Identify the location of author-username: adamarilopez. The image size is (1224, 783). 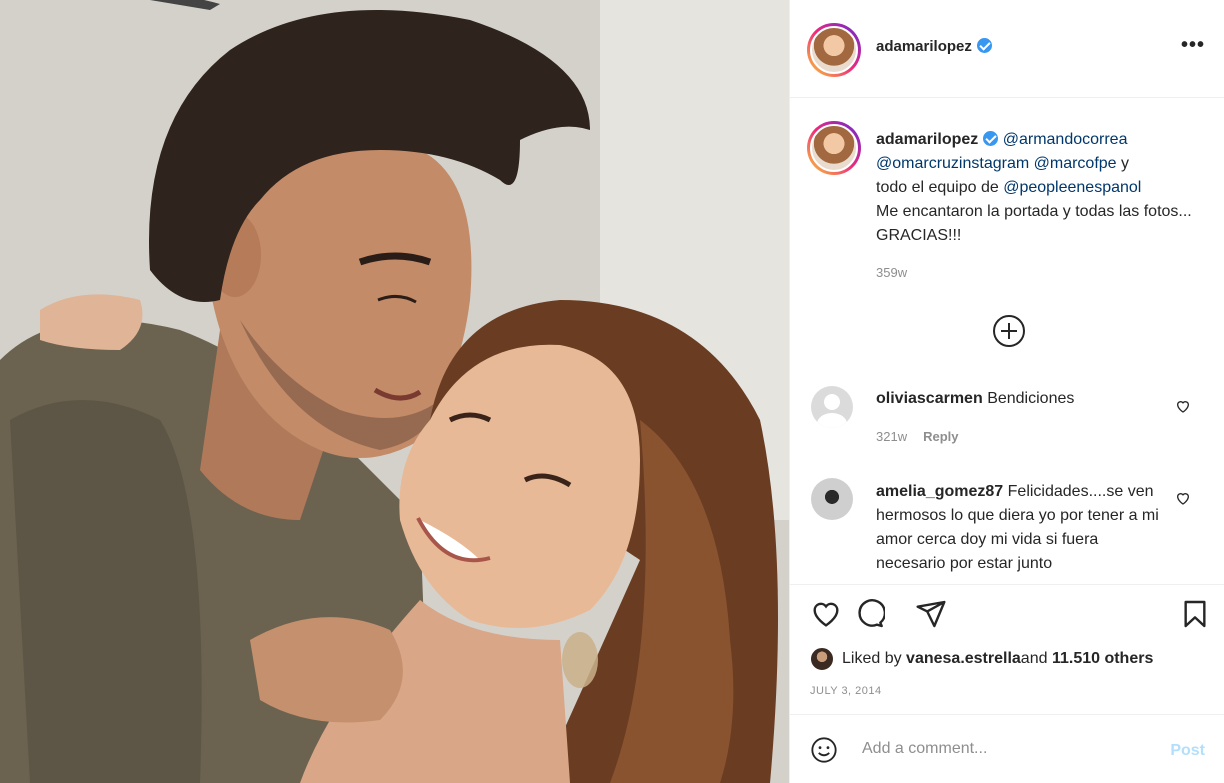
(924, 46).